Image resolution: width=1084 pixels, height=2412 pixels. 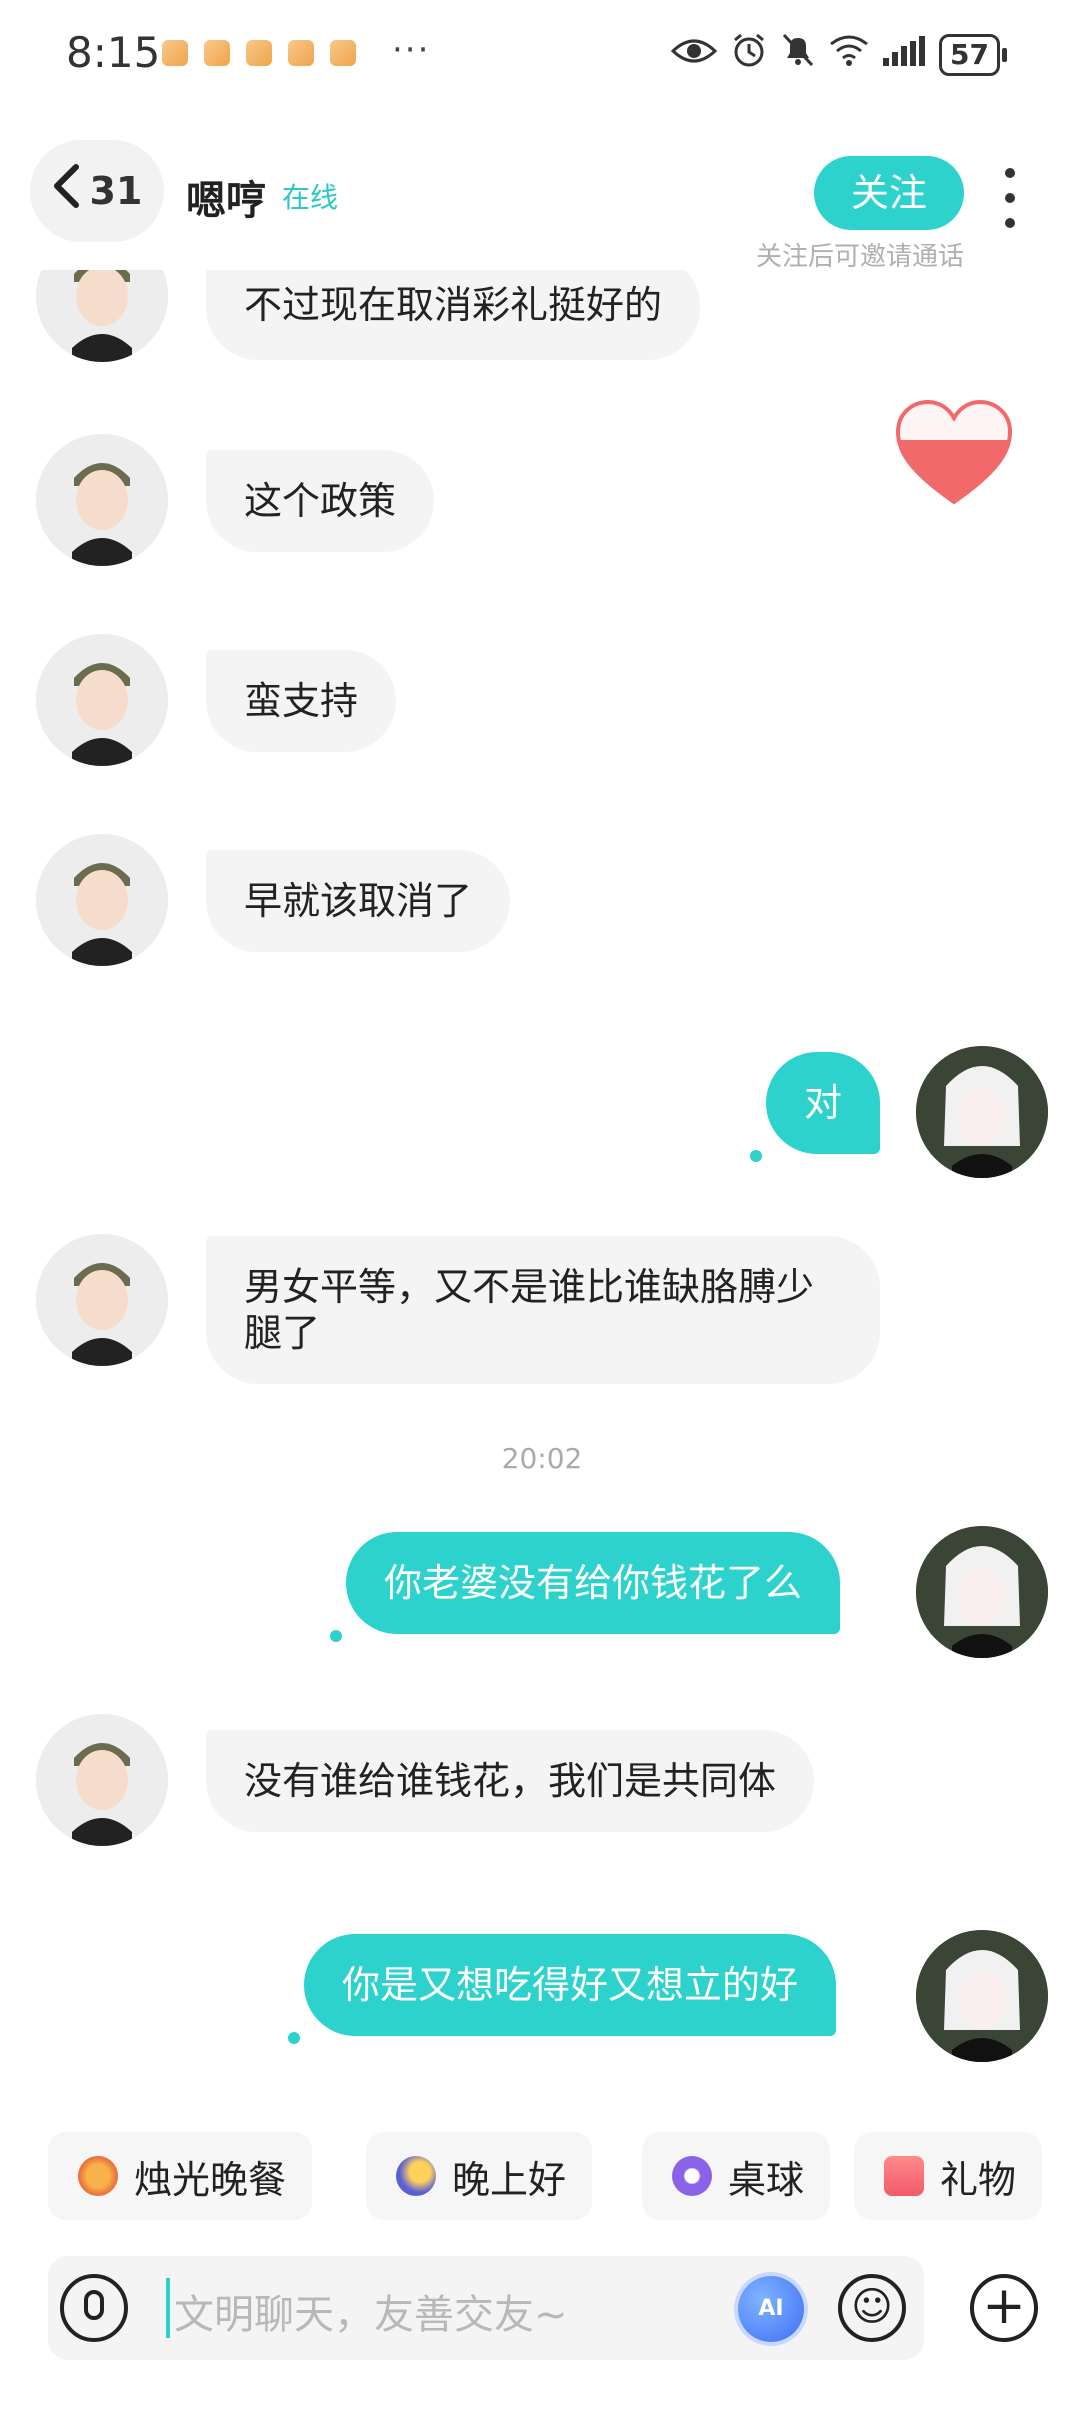 What do you see at coordinates (301, 701) in the screenshot?
I see `message-bubble-incoming: 蛮支持` at bounding box center [301, 701].